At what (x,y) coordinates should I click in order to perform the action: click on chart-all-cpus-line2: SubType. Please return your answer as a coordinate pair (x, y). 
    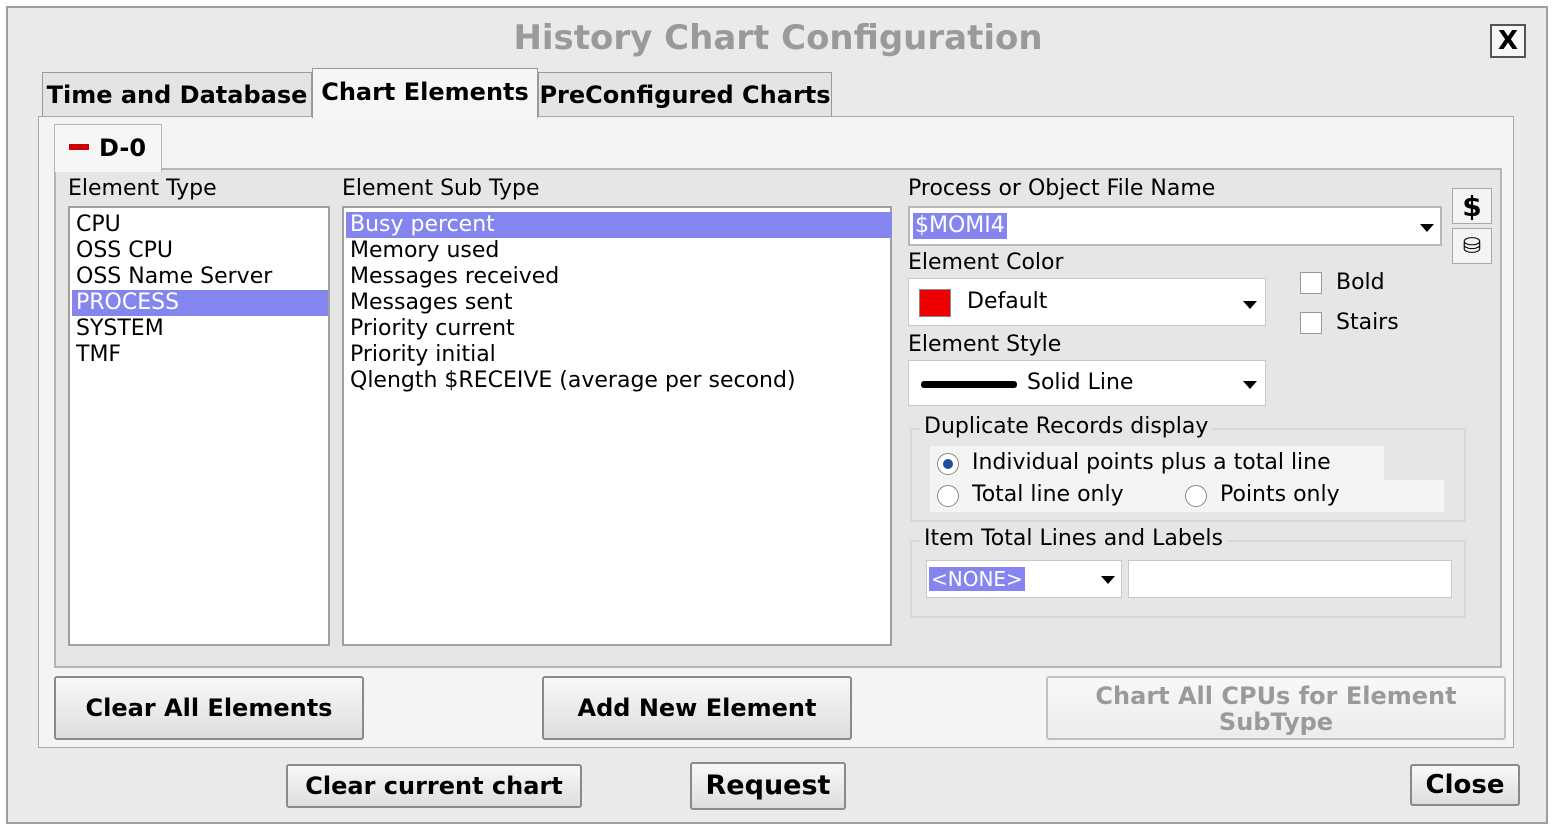
    Looking at the image, I should click on (1276, 722).